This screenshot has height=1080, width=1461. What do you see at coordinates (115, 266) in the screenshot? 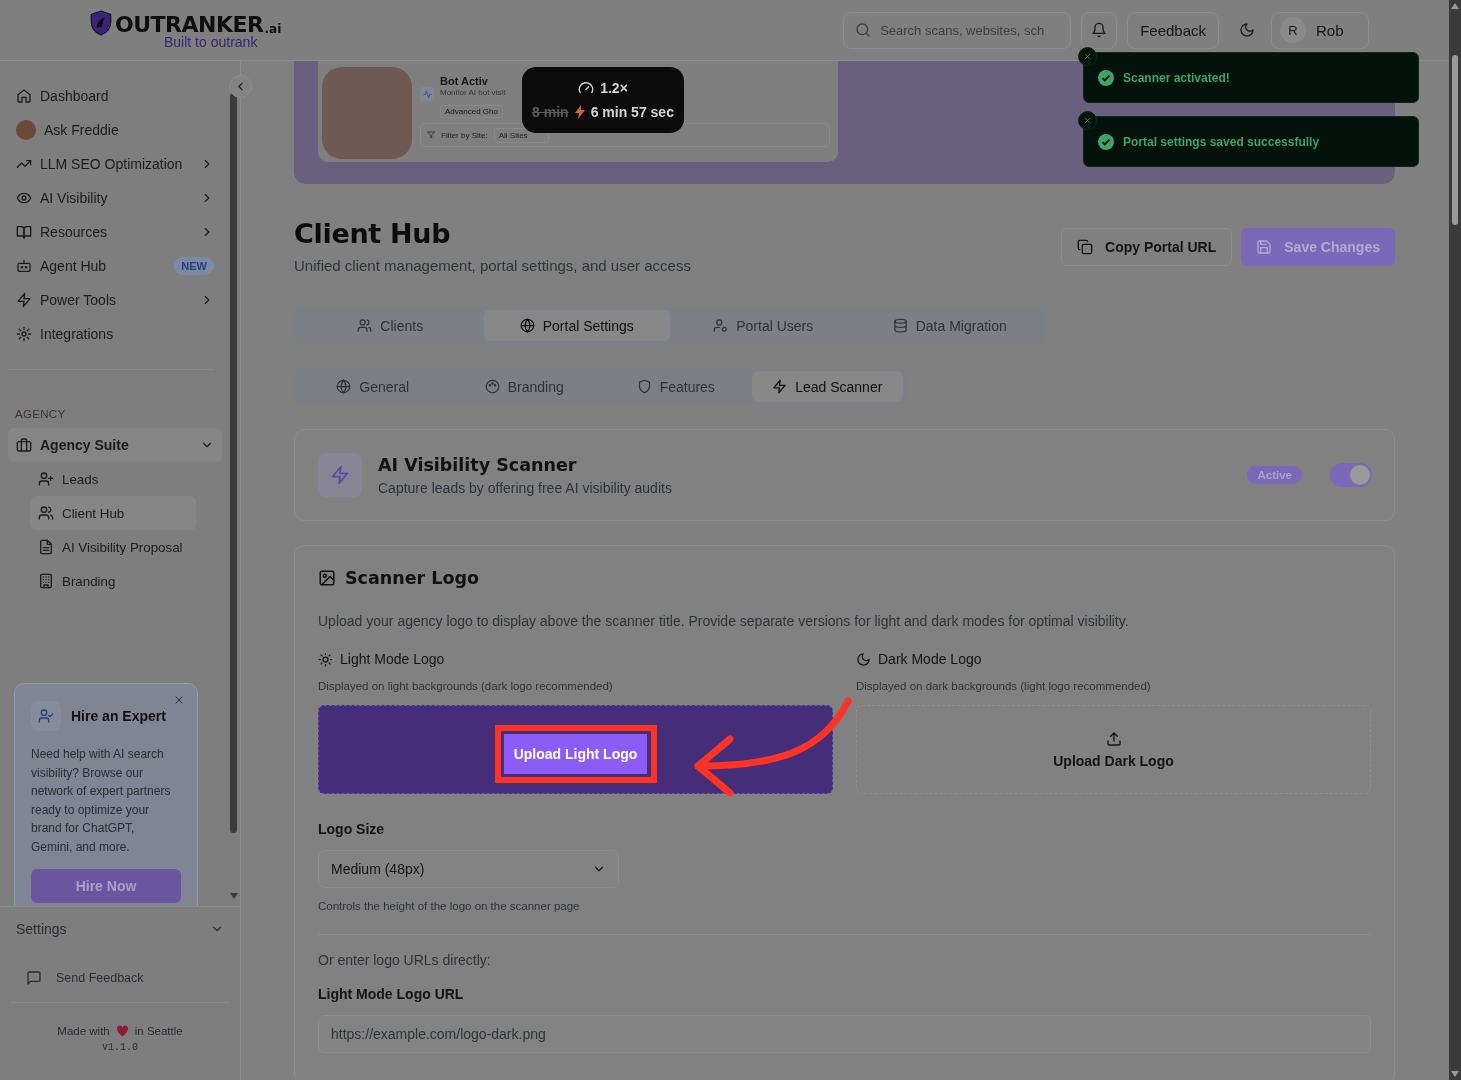
I see `sidebar-item: Agent Hub NEW` at bounding box center [115, 266].